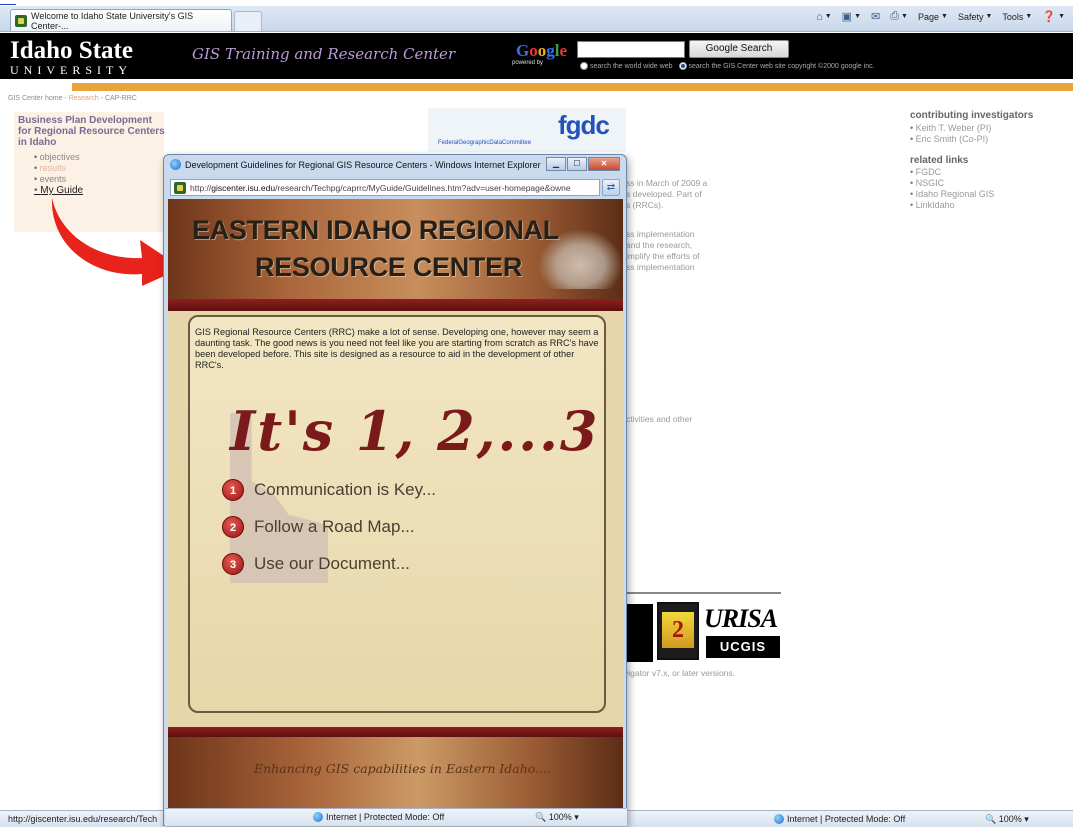  What do you see at coordinates (741, 619) in the screenshot?
I see `urisa-logo: URISA` at bounding box center [741, 619].